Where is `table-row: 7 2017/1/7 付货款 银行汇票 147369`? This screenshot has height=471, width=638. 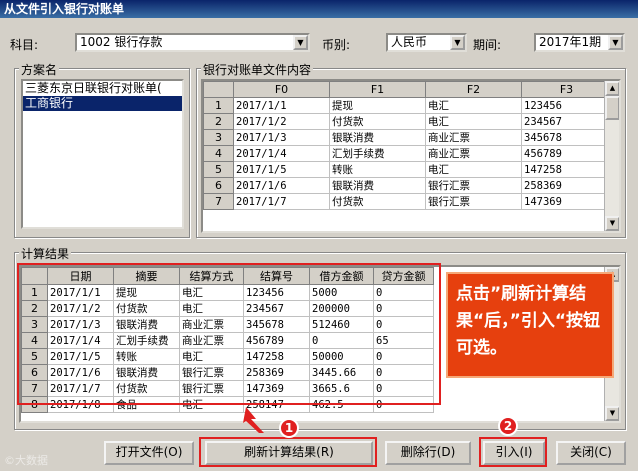
table-row: 7 2017/1/7 付货款 银行汇票 147369 is located at coordinates (407, 201).